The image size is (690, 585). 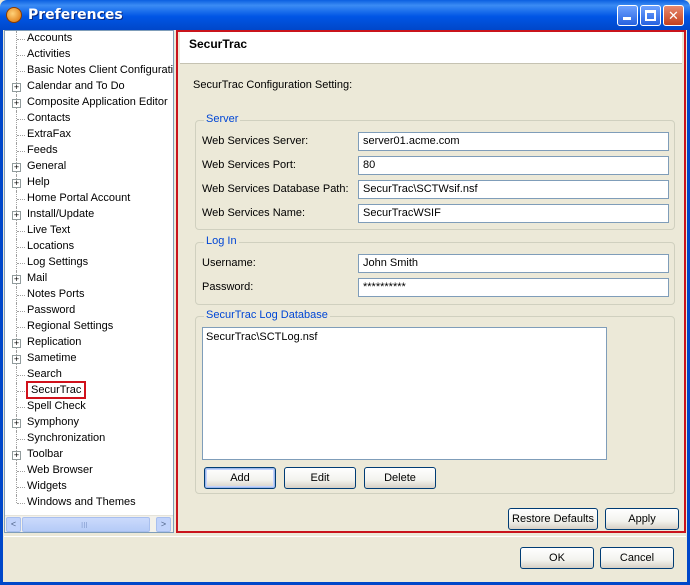 What do you see at coordinates (404, 393) in the screenshot?
I see `log-database-list: SecurTrac\SCTLog.nsf` at bounding box center [404, 393].